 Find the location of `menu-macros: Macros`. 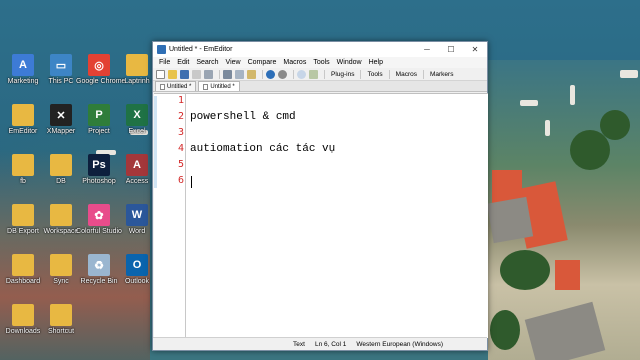

menu-macros: Macros is located at coordinates (294, 62).